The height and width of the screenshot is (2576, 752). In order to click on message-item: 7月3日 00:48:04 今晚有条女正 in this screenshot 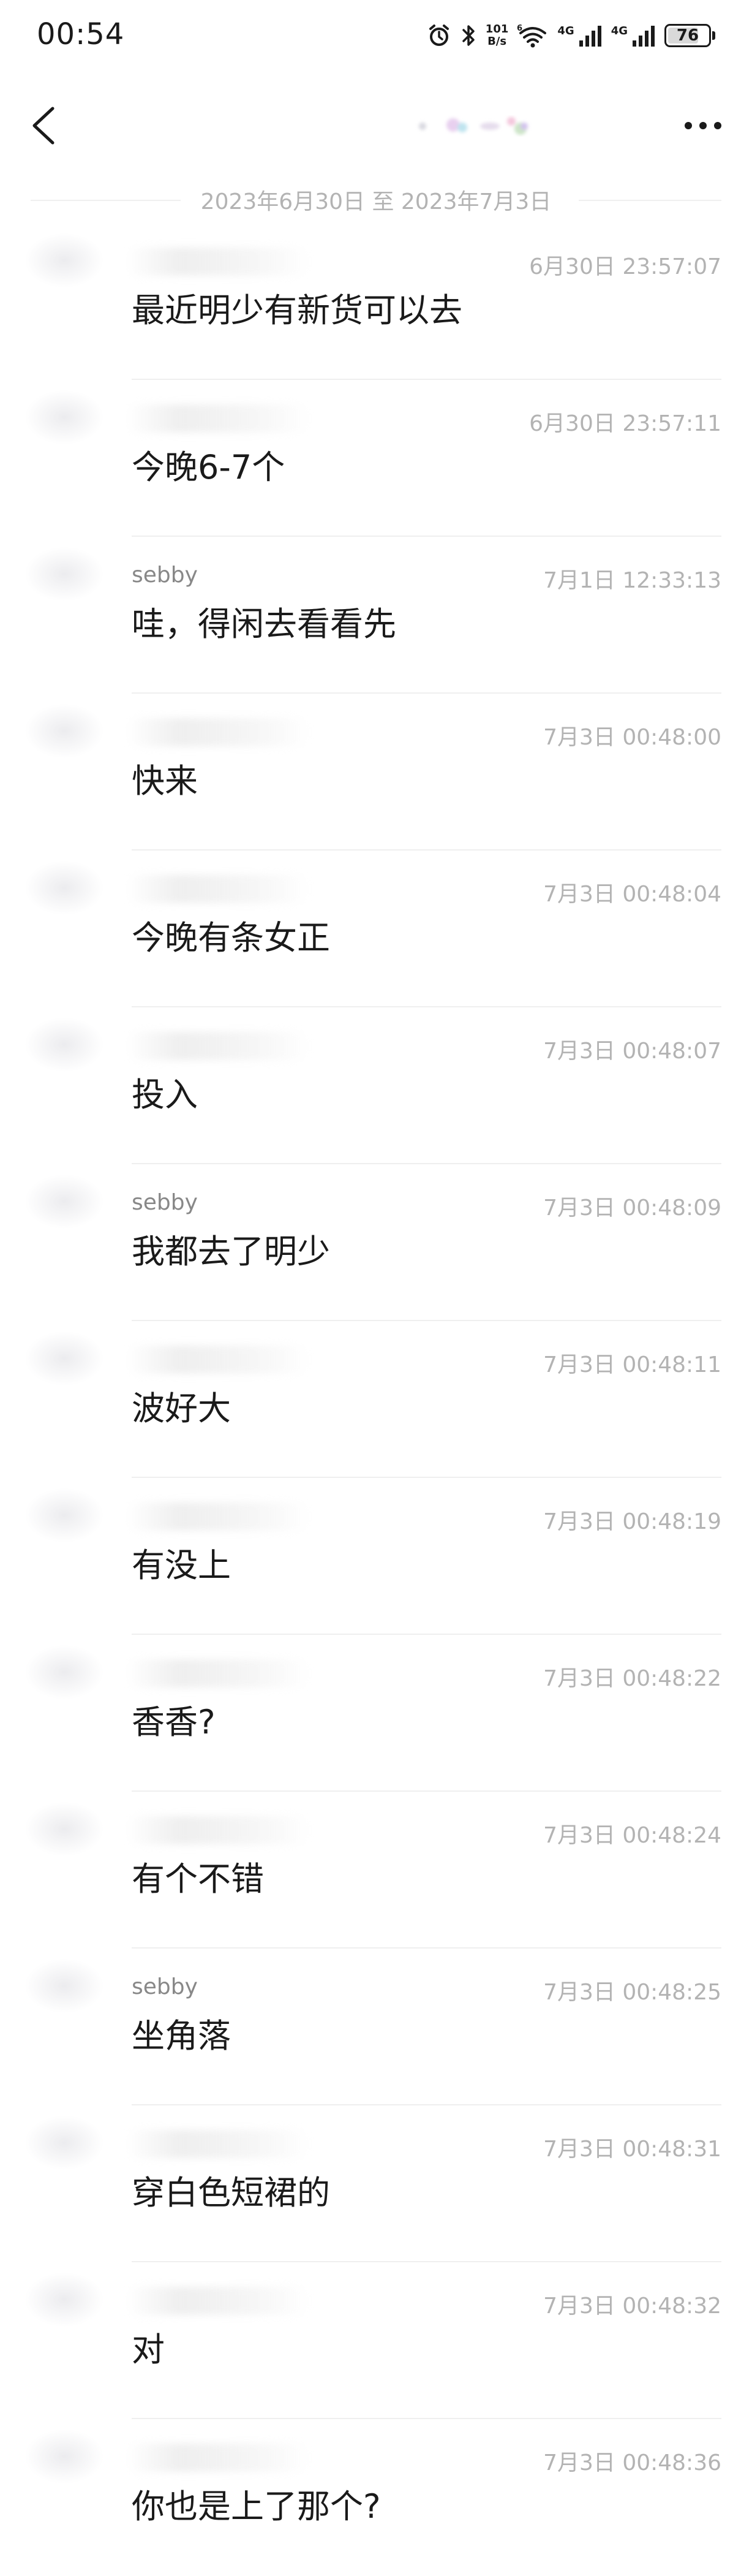, I will do `click(376, 928)`.